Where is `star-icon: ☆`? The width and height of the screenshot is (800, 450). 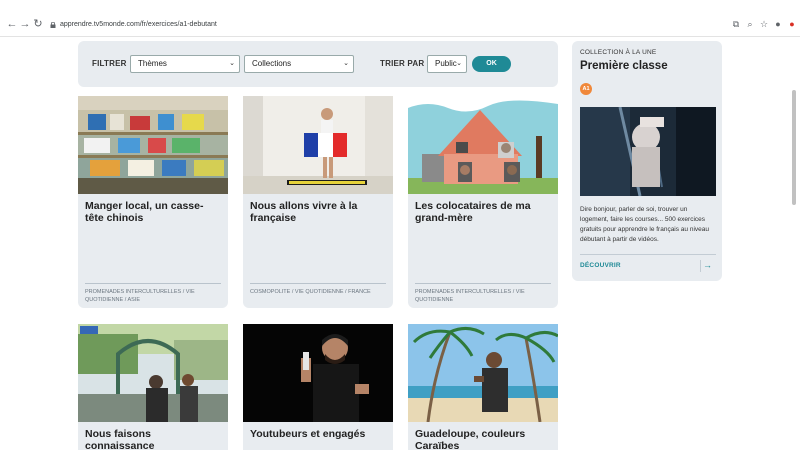 star-icon: ☆ is located at coordinates (764, 24).